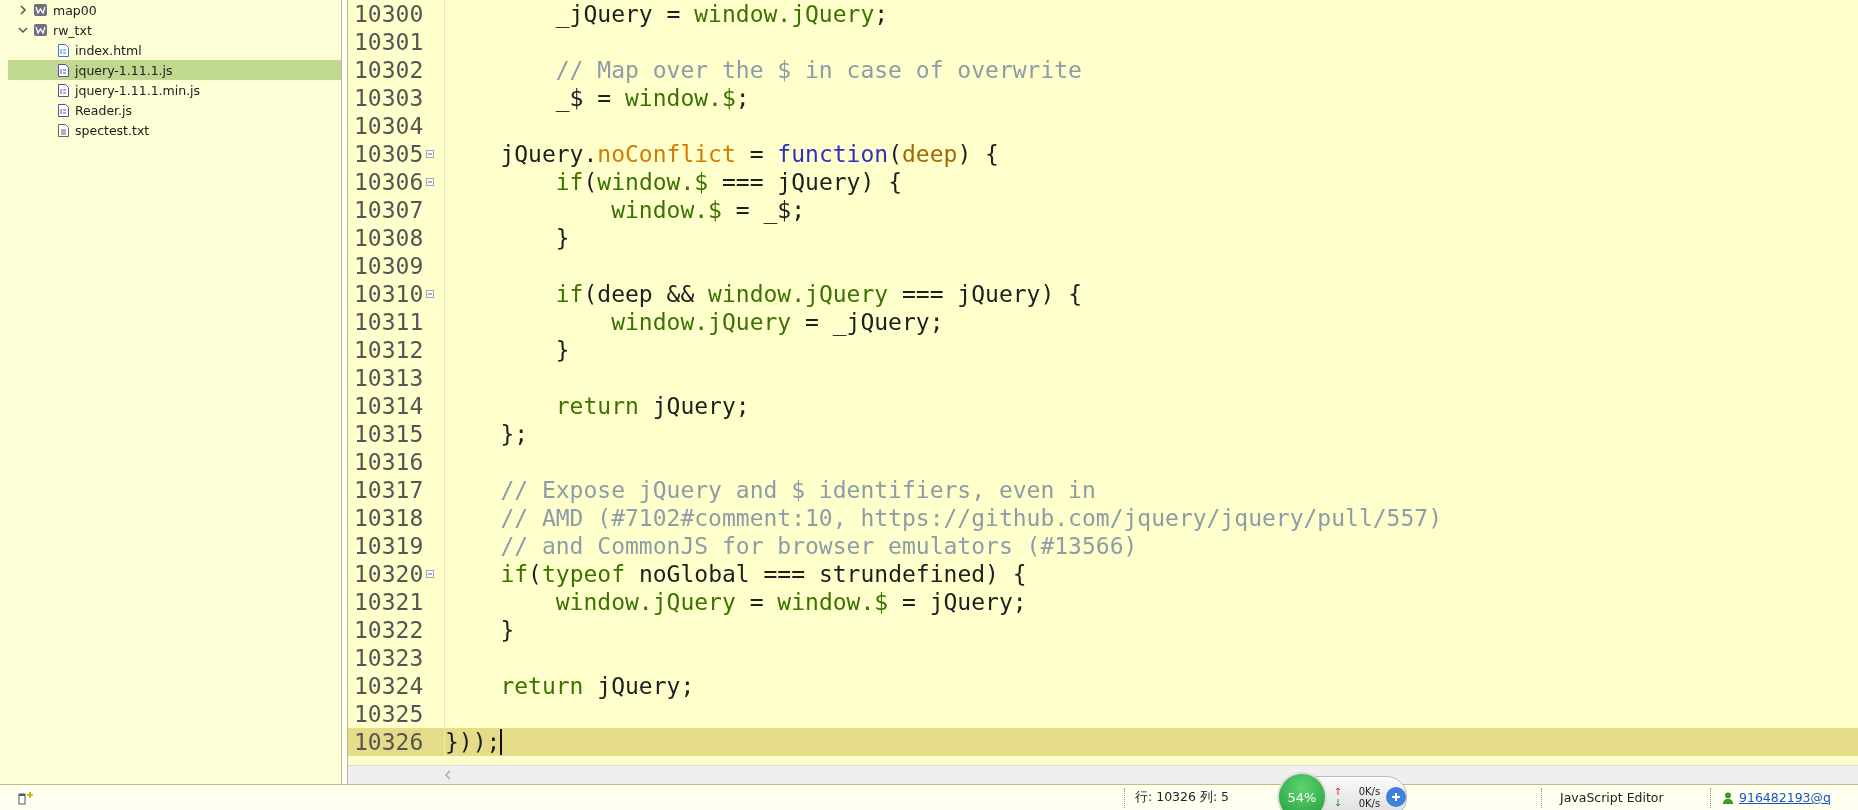  I want to click on line-number: 10314, so click(389, 406).